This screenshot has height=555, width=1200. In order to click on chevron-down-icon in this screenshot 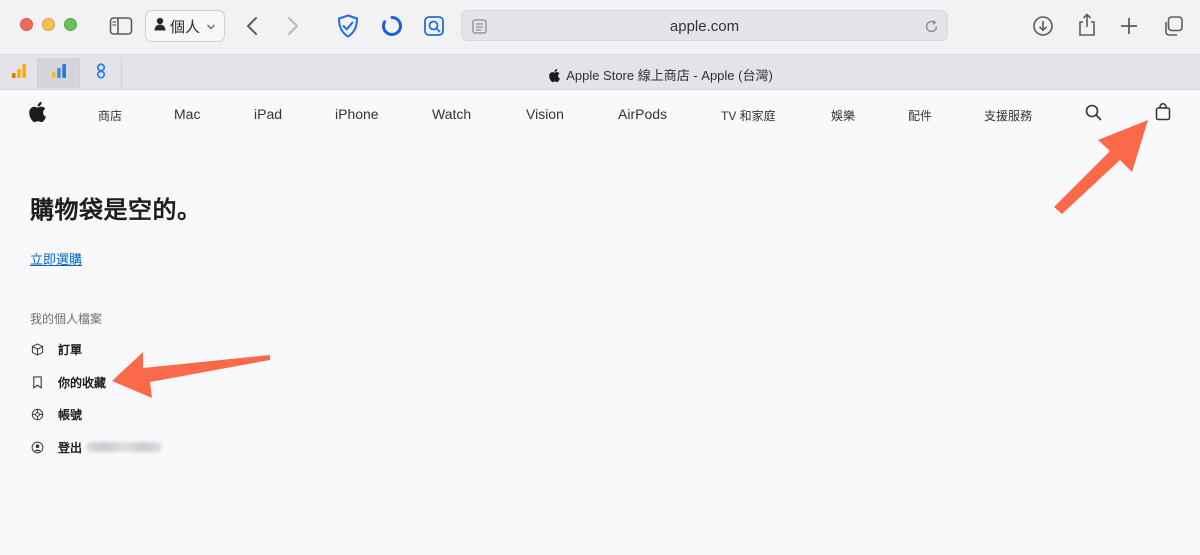, I will do `click(211, 26)`.